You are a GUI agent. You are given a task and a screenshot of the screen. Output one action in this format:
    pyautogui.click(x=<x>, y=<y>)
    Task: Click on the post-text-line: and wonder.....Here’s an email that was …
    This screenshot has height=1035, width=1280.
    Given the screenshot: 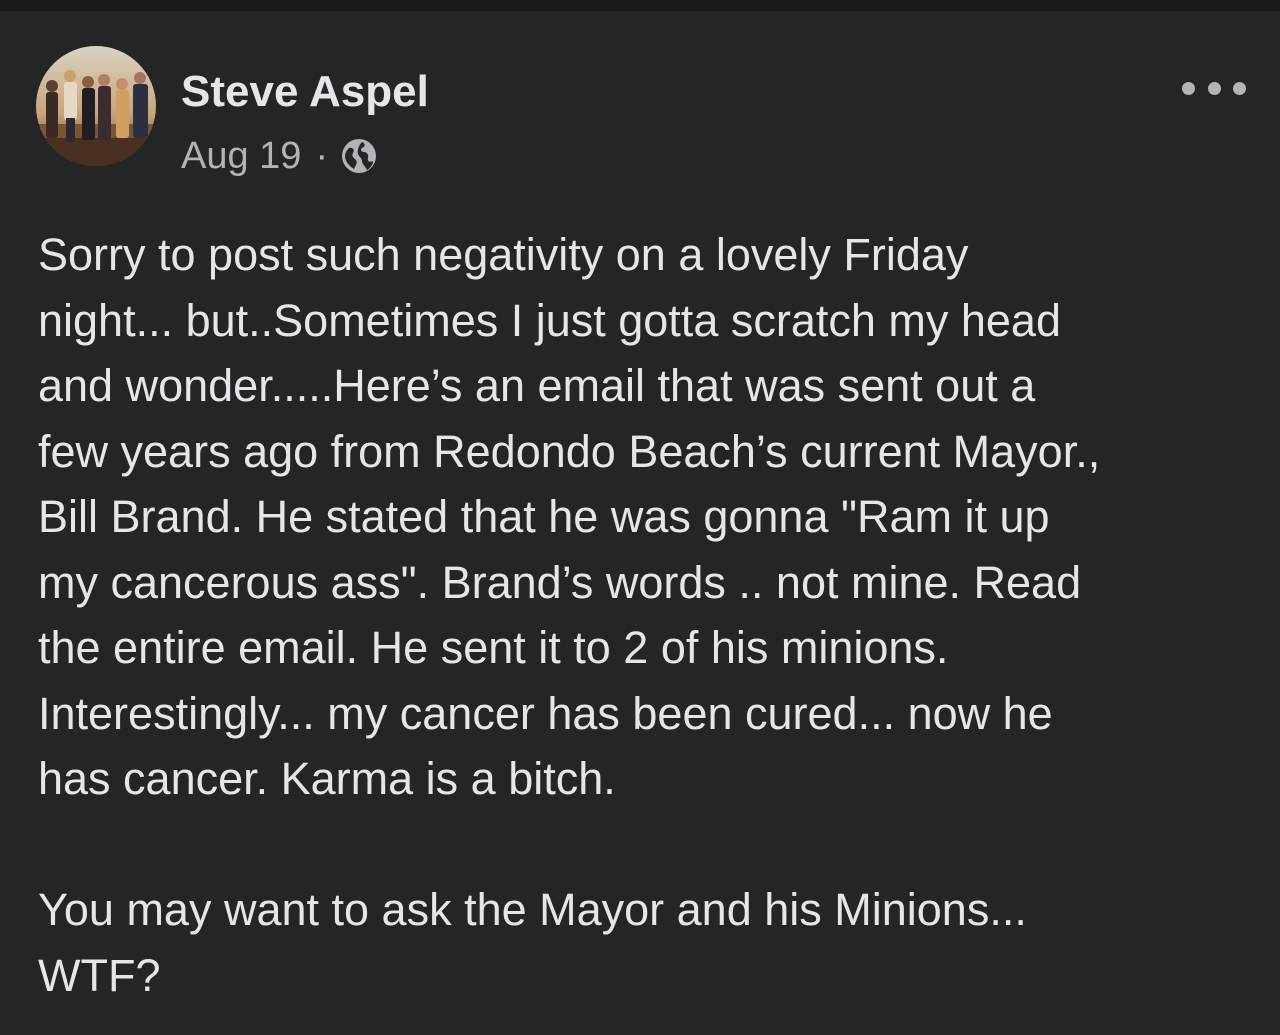 What is the action you would take?
    pyautogui.click(x=537, y=385)
    